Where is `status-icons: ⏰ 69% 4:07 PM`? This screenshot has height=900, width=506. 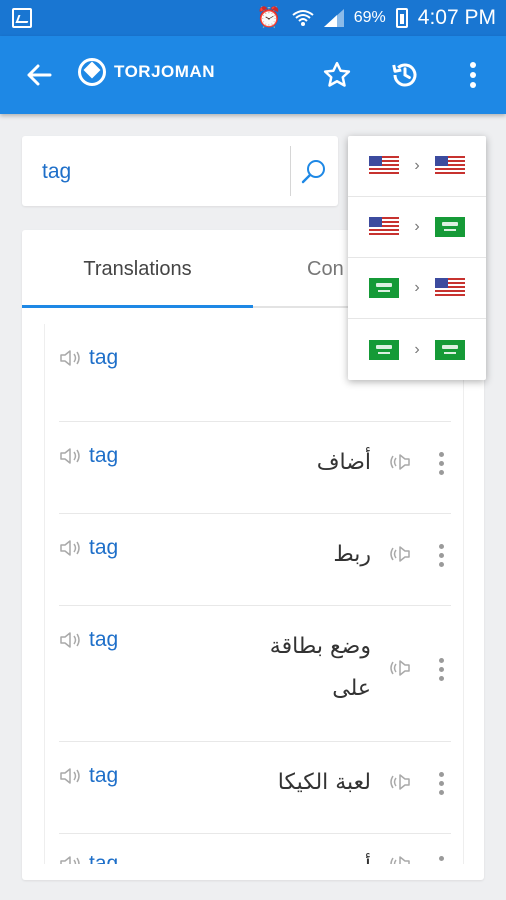
status-icons: ⏰ 69% 4:07 PM is located at coordinates (376, 18).